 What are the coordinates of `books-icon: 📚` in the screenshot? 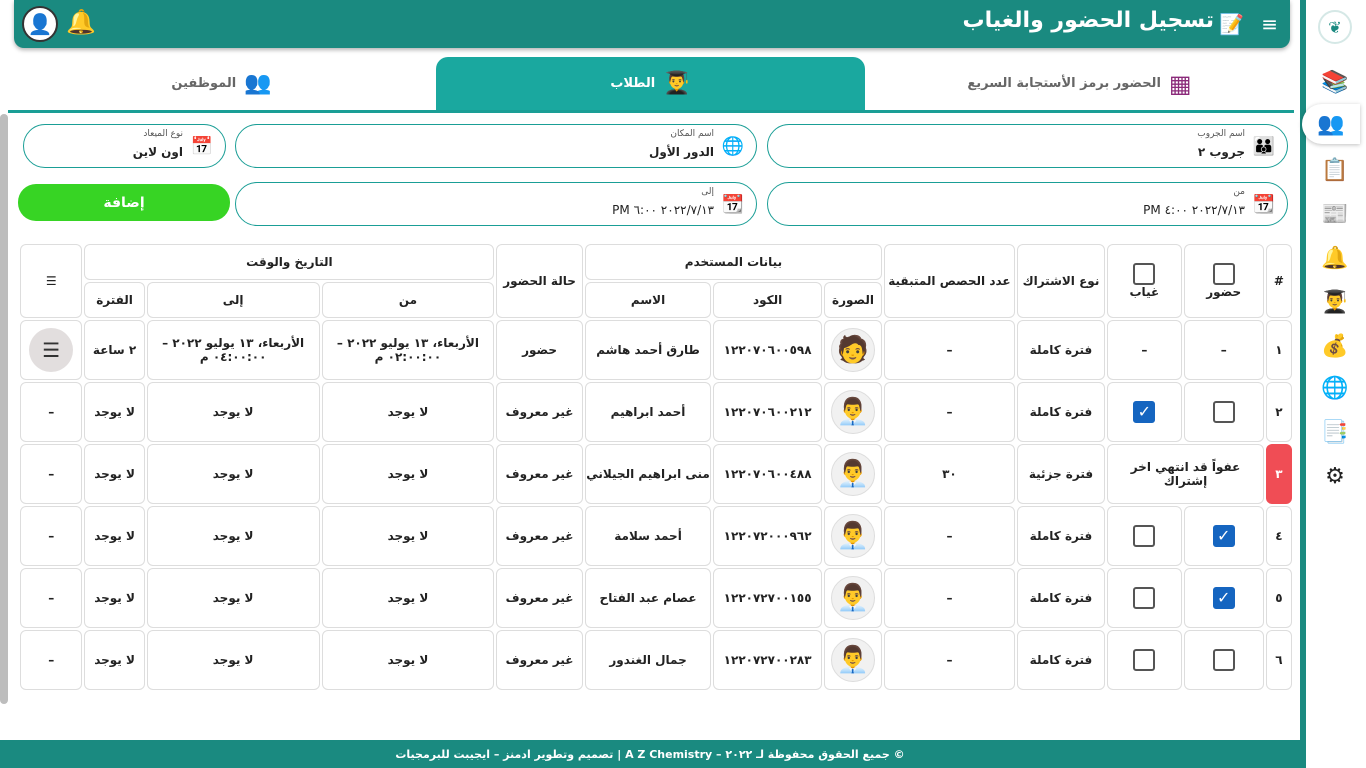 It's located at (1335, 82).